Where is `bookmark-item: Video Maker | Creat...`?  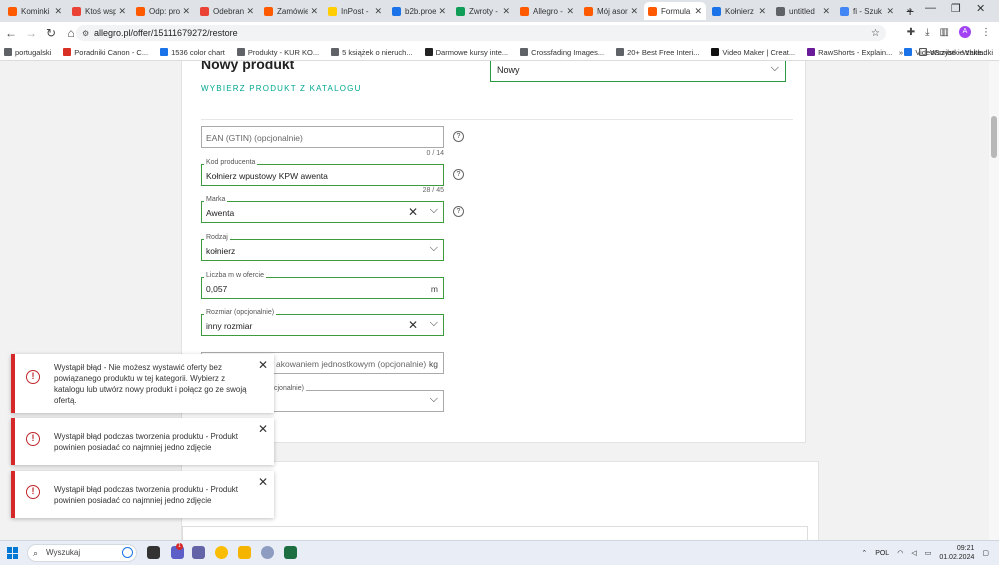 bookmark-item: Video Maker | Creat... is located at coordinates (753, 52).